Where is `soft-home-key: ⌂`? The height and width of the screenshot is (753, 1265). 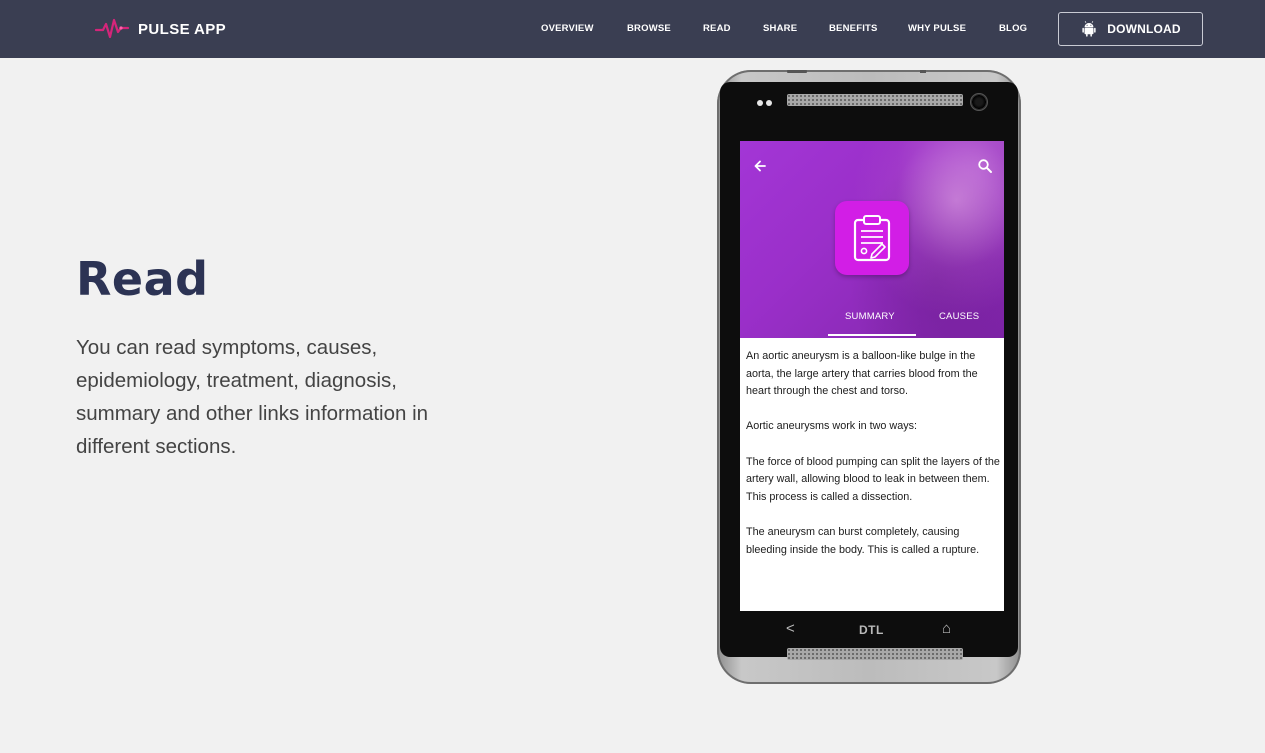 soft-home-key: ⌂ is located at coordinates (946, 628).